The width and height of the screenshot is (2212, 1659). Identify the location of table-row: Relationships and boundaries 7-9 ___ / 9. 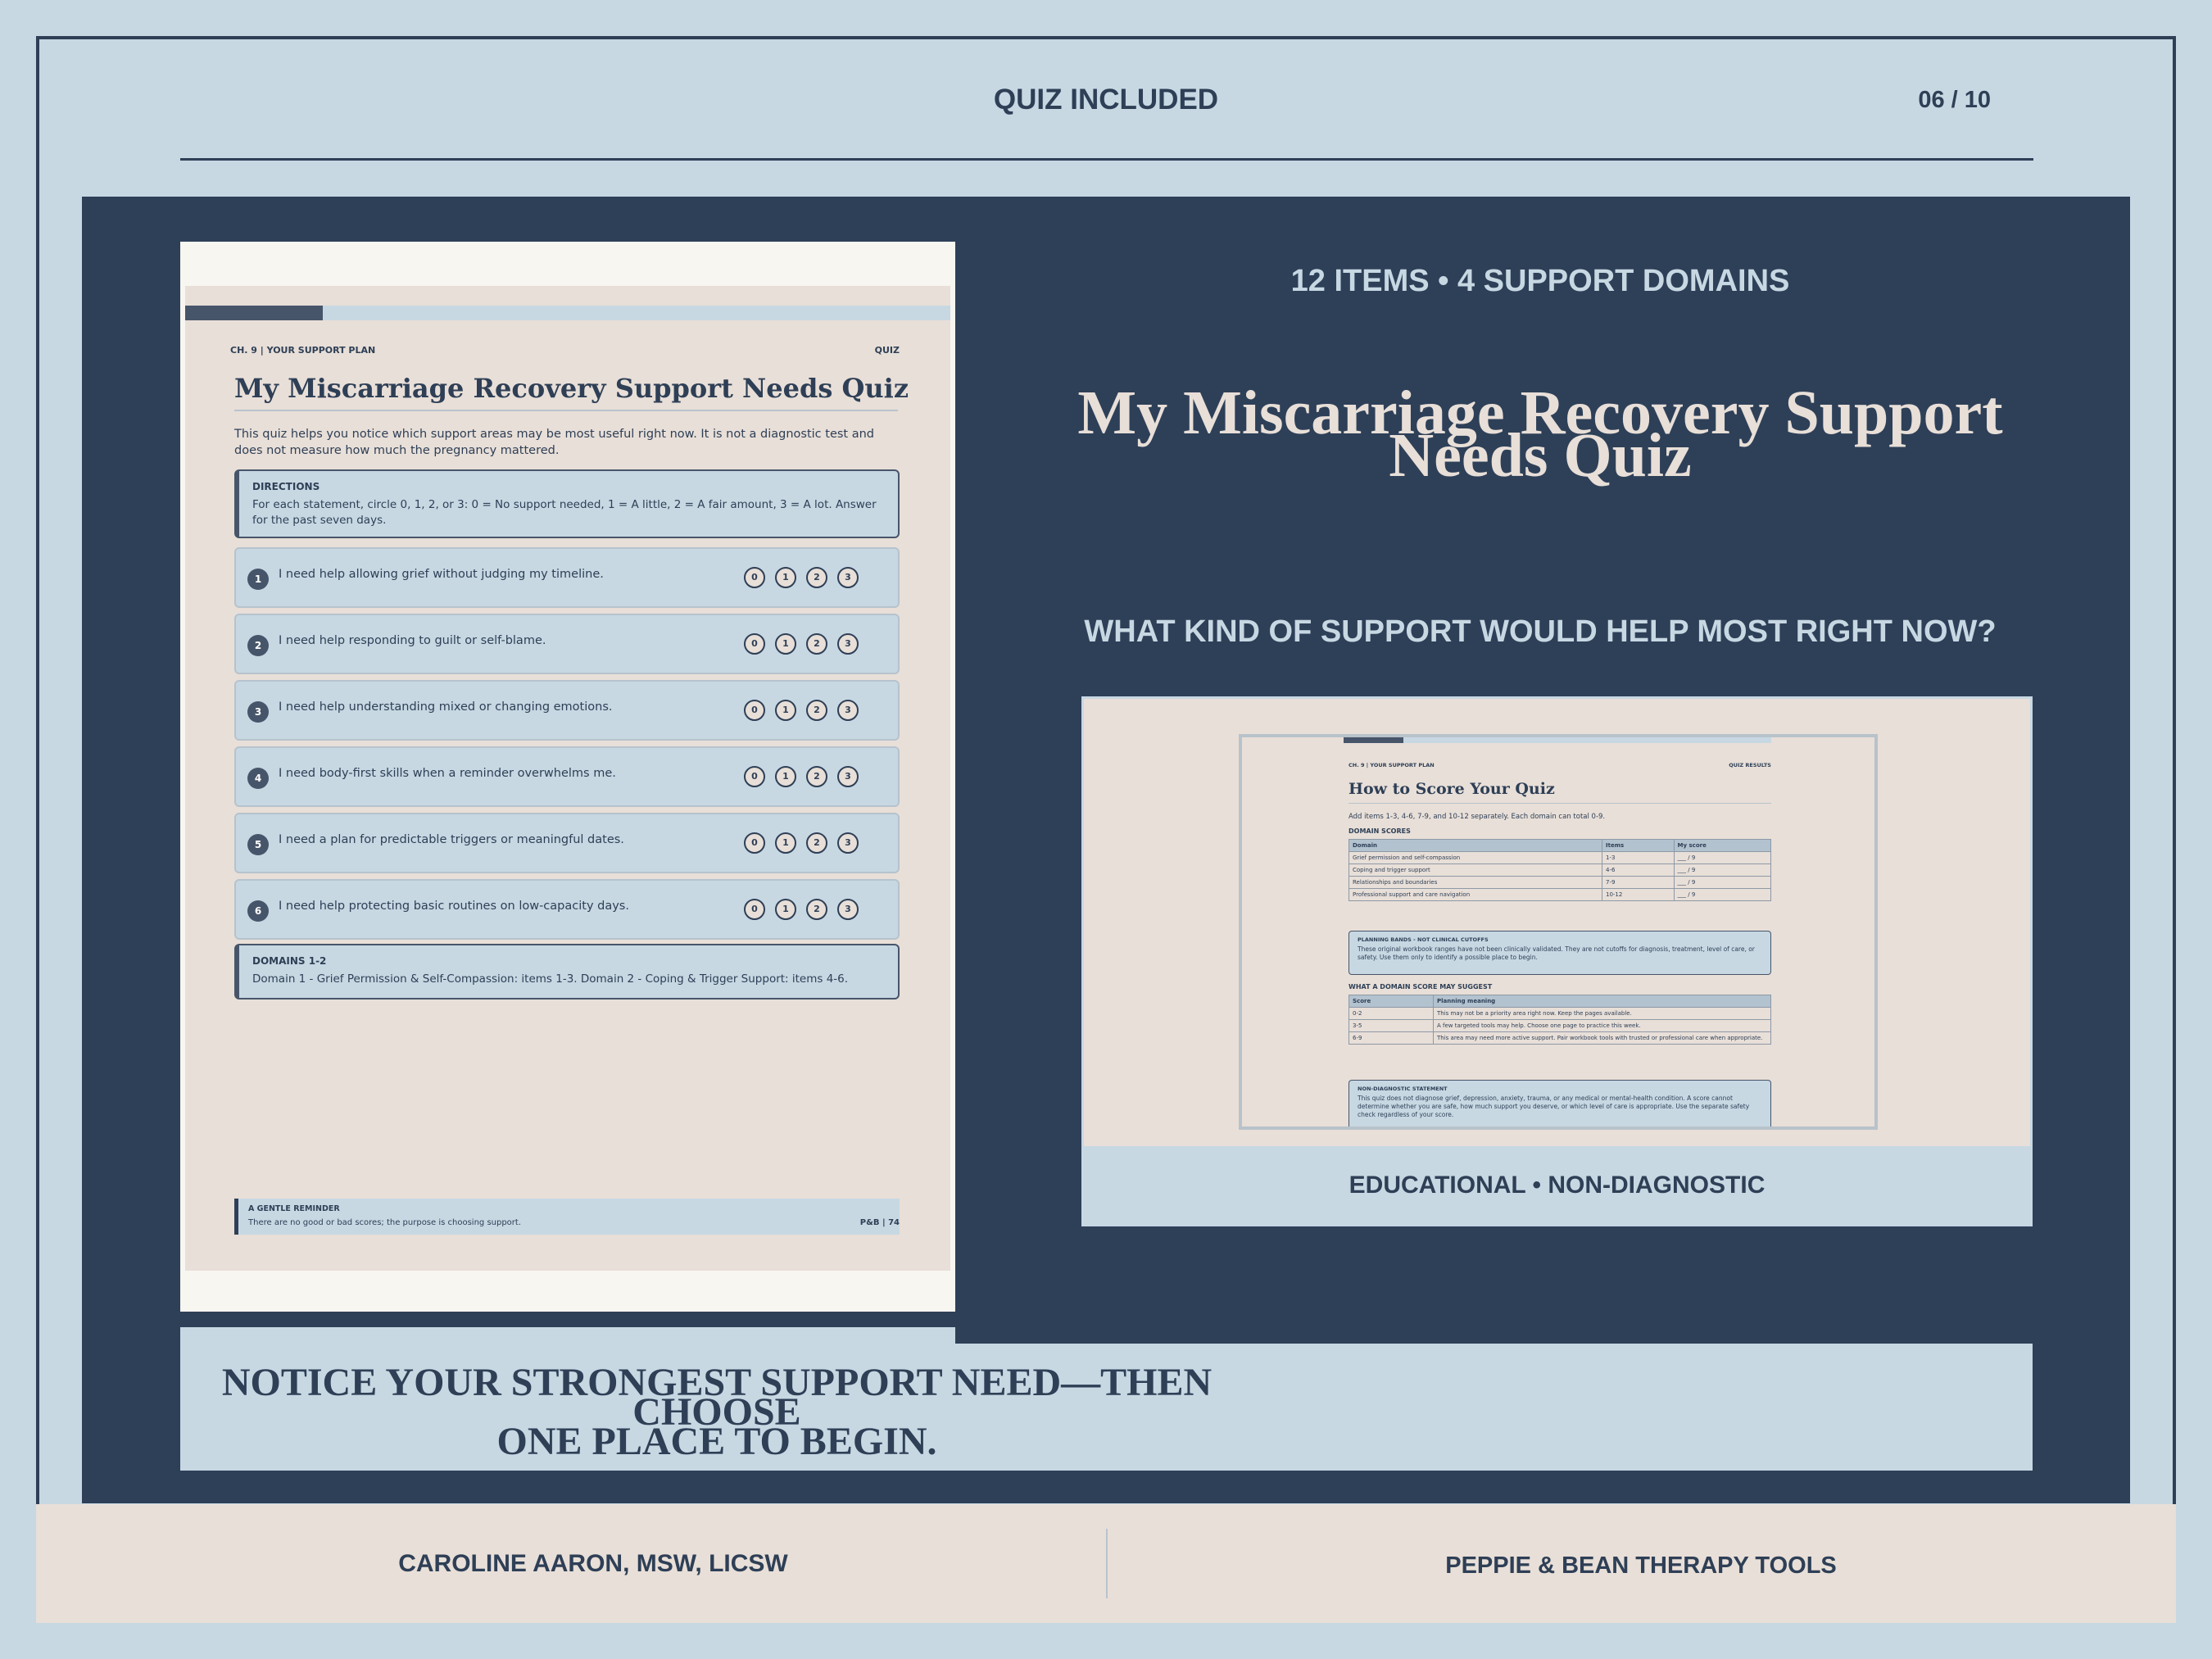
(1560, 882).